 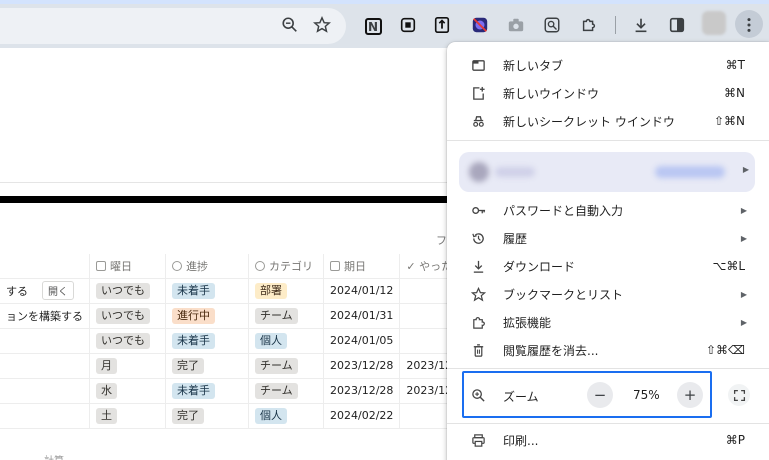 I want to click on calendar-icon, so click(x=101, y=265).